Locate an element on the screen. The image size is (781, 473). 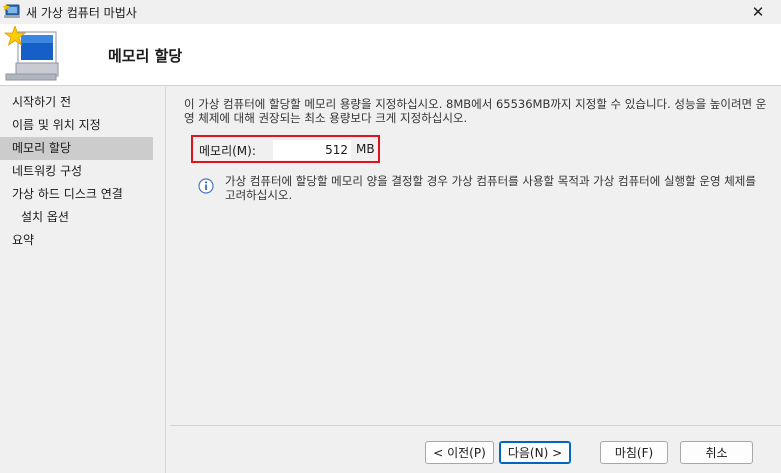
cancel-button: 취소 is located at coordinates (716, 452).